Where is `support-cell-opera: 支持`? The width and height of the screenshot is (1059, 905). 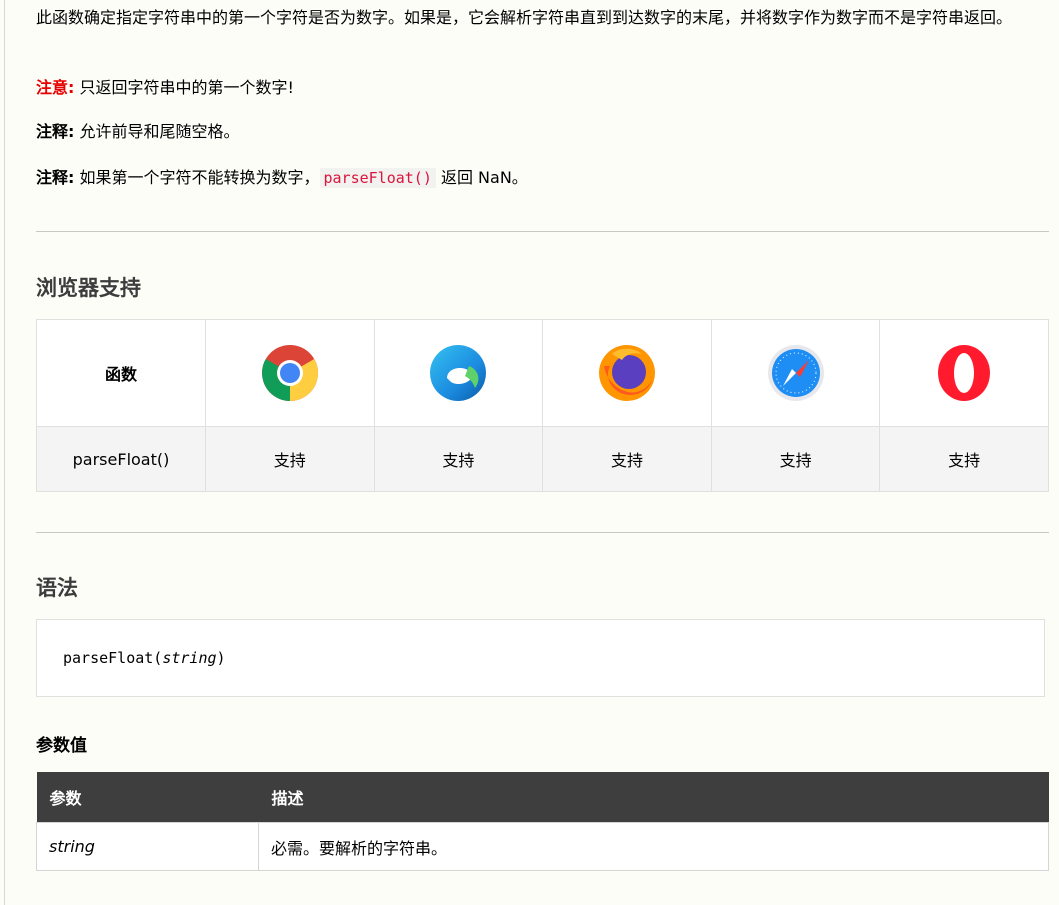 support-cell-opera: 支持 is located at coordinates (964, 459).